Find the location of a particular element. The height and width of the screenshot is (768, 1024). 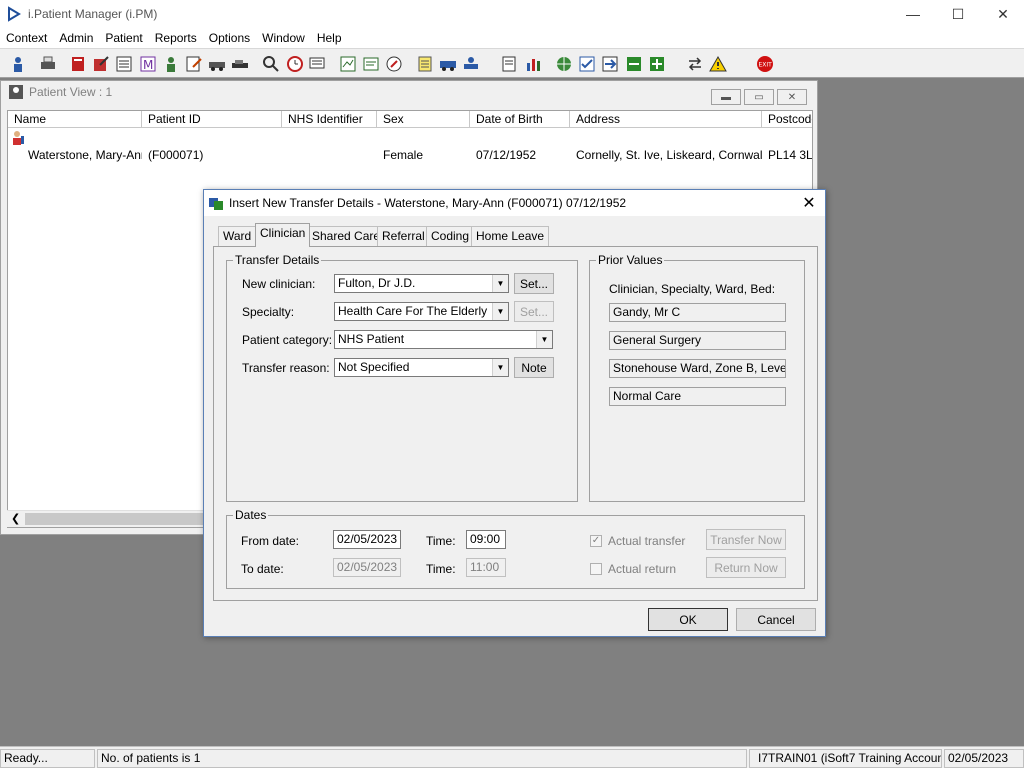

transfer-reason-value: Not Specified is located at coordinates (374, 367).